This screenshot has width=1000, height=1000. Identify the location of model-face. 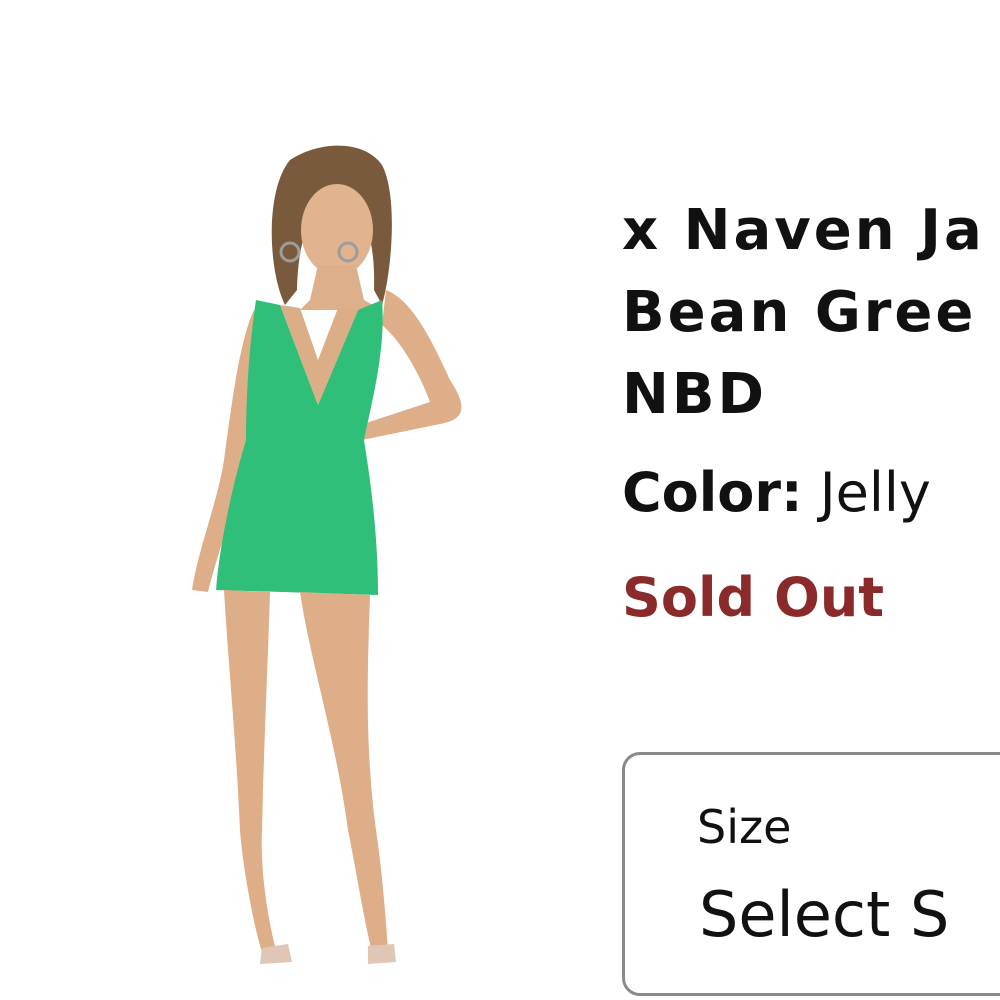
(337, 230).